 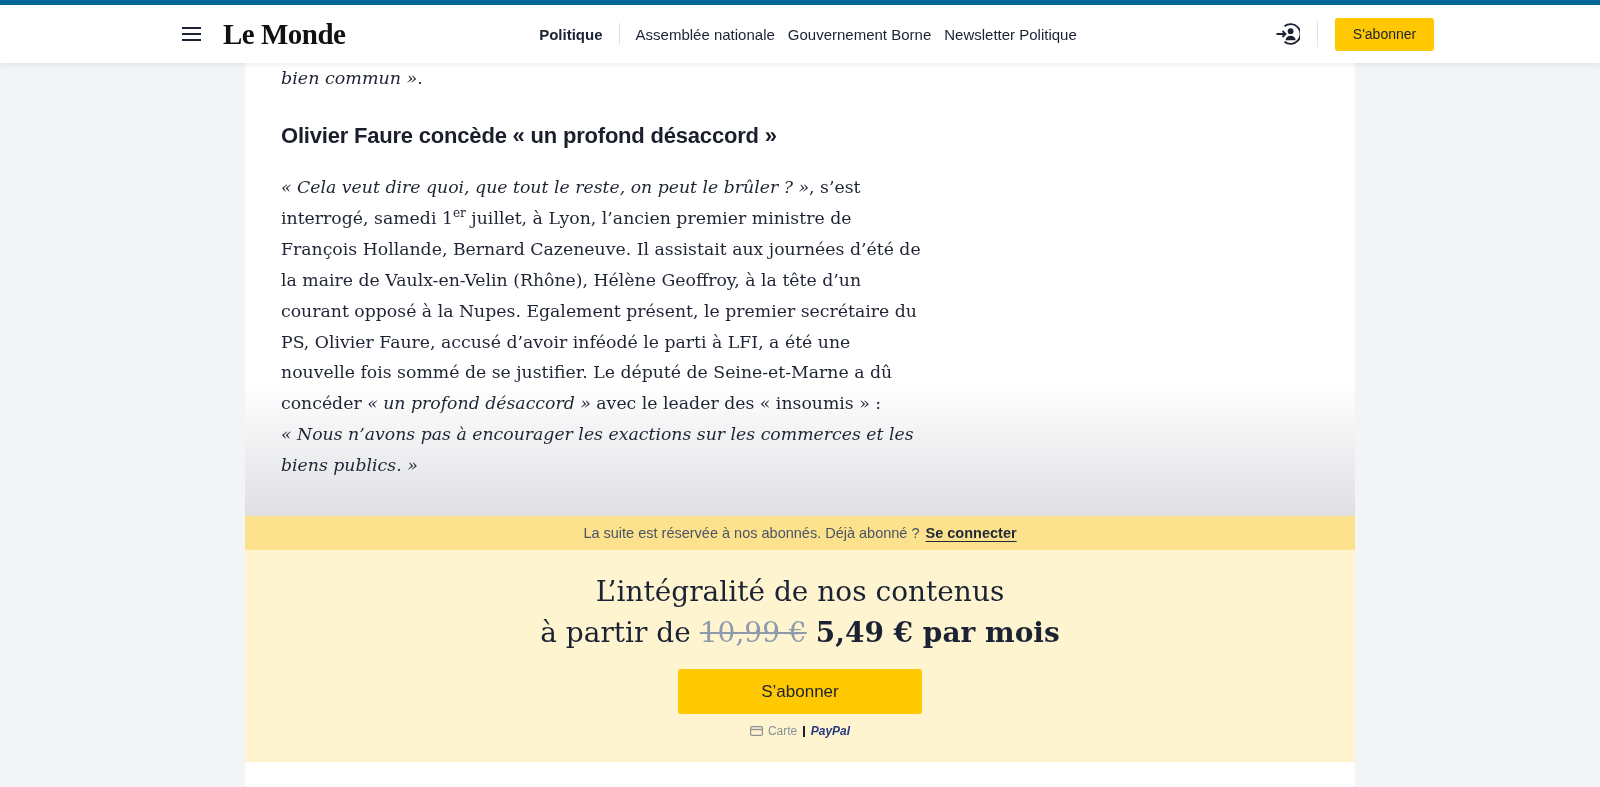 I want to click on card-icon, so click(x=756, y=731).